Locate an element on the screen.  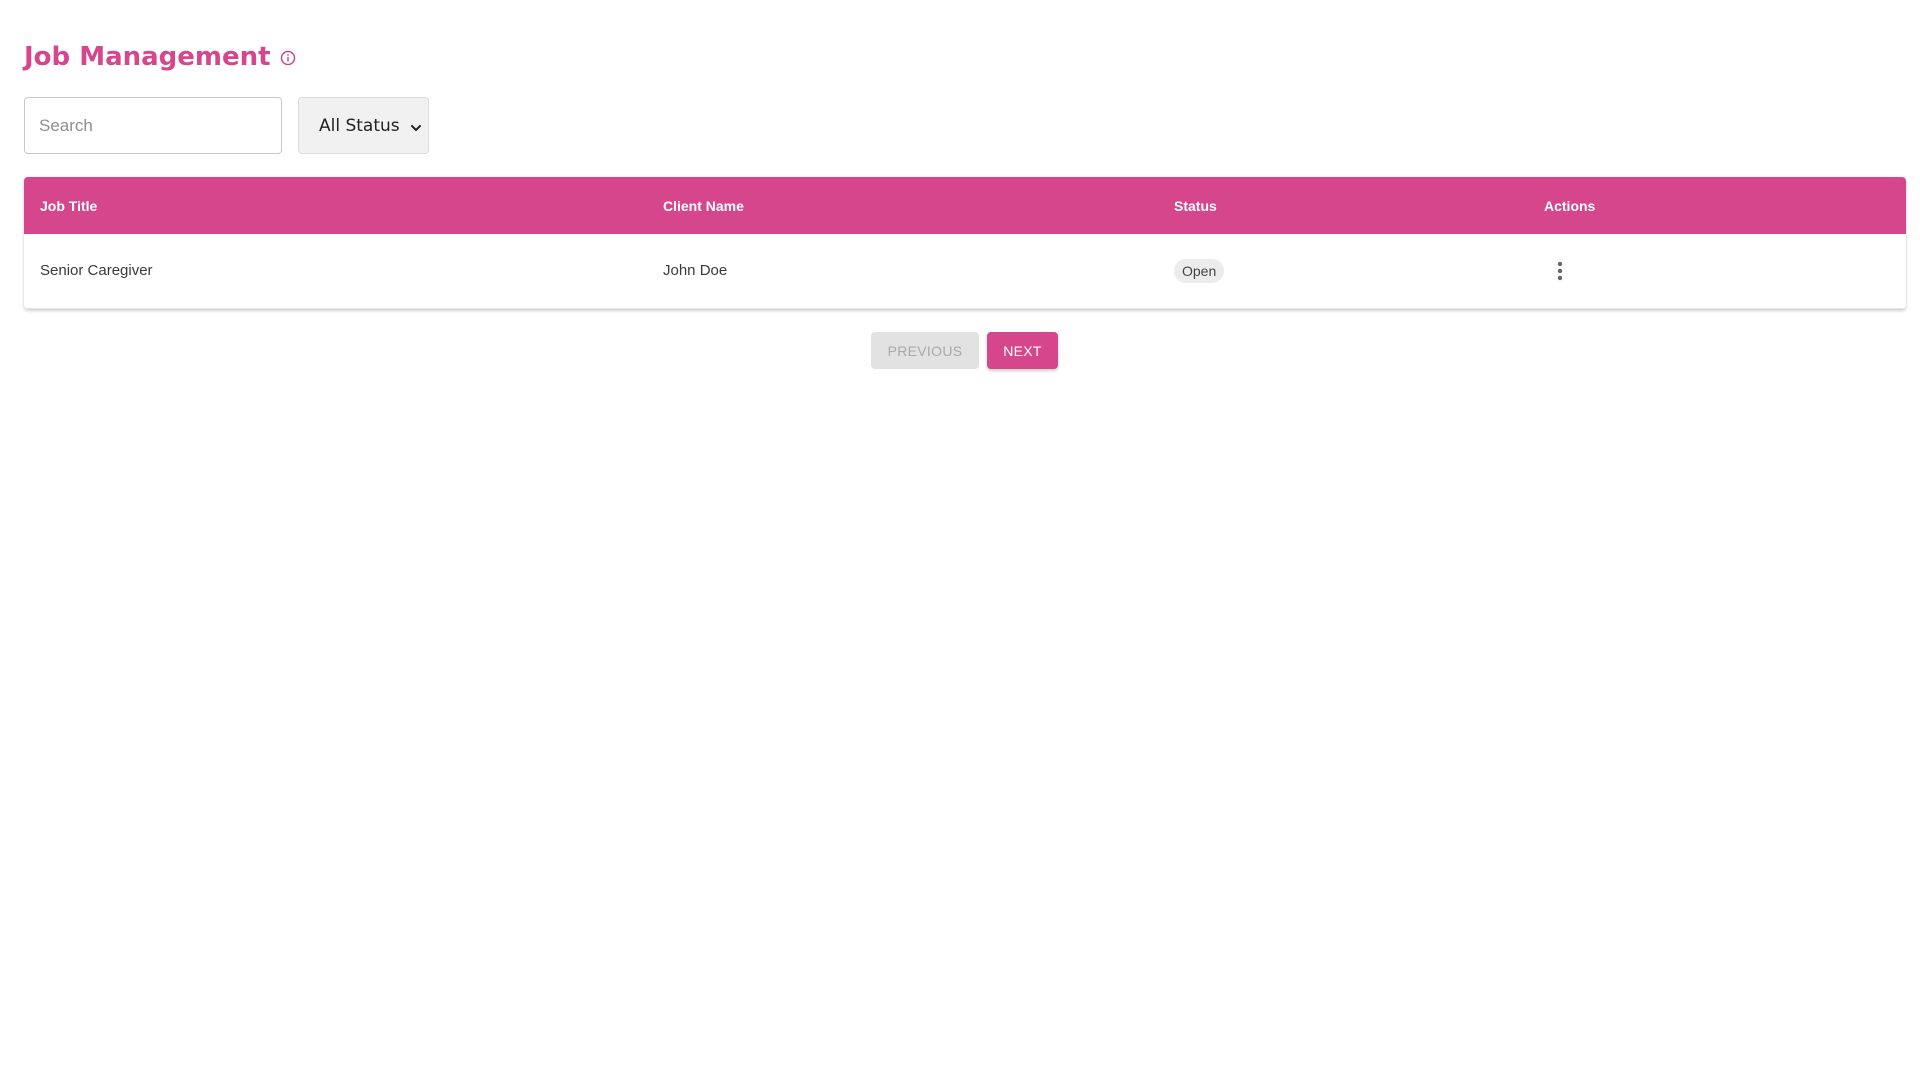
actions-cell is located at coordinates (1717, 271).